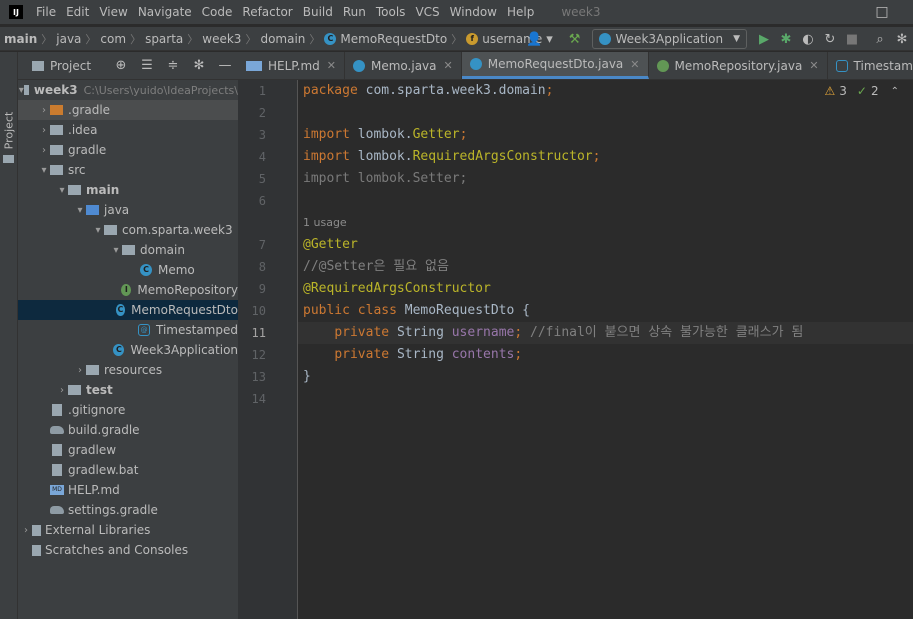 This screenshot has width=913, height=619. What do you see at coordinates (113, 39) in the screenshot?
I see `breadcrumb-item: com` at bounding box center [113, 39].